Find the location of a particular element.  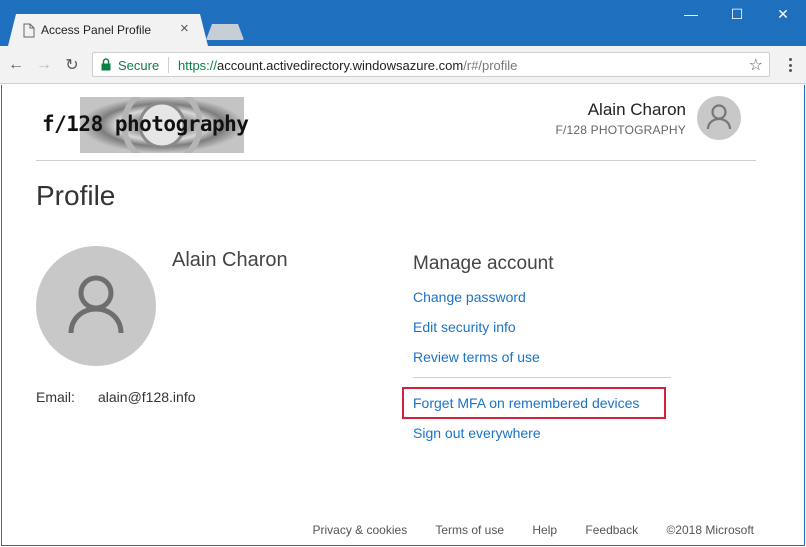

header-user-name: Alain Charon is located at coordinates (636, 109).